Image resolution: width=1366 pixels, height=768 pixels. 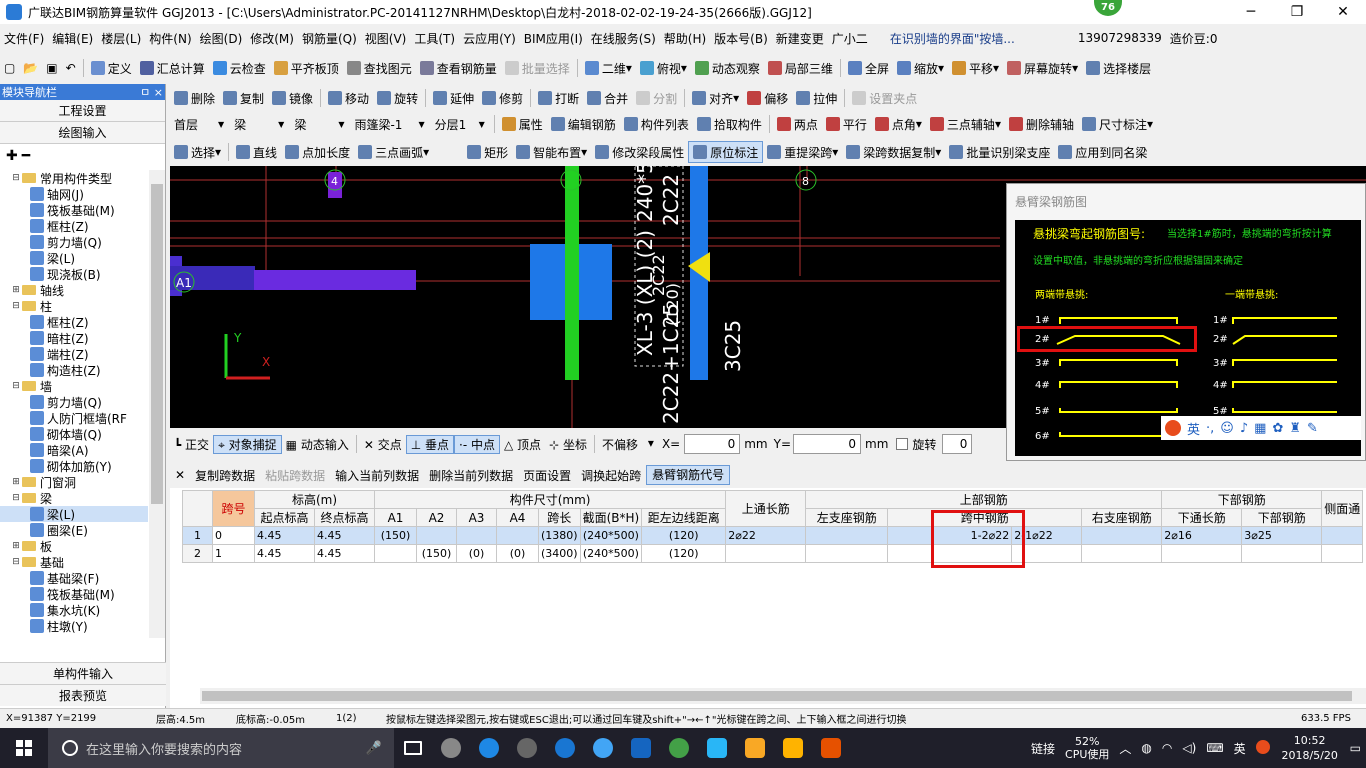 I want to click on mic-icon: 🎤, so click(x=374, y=748).